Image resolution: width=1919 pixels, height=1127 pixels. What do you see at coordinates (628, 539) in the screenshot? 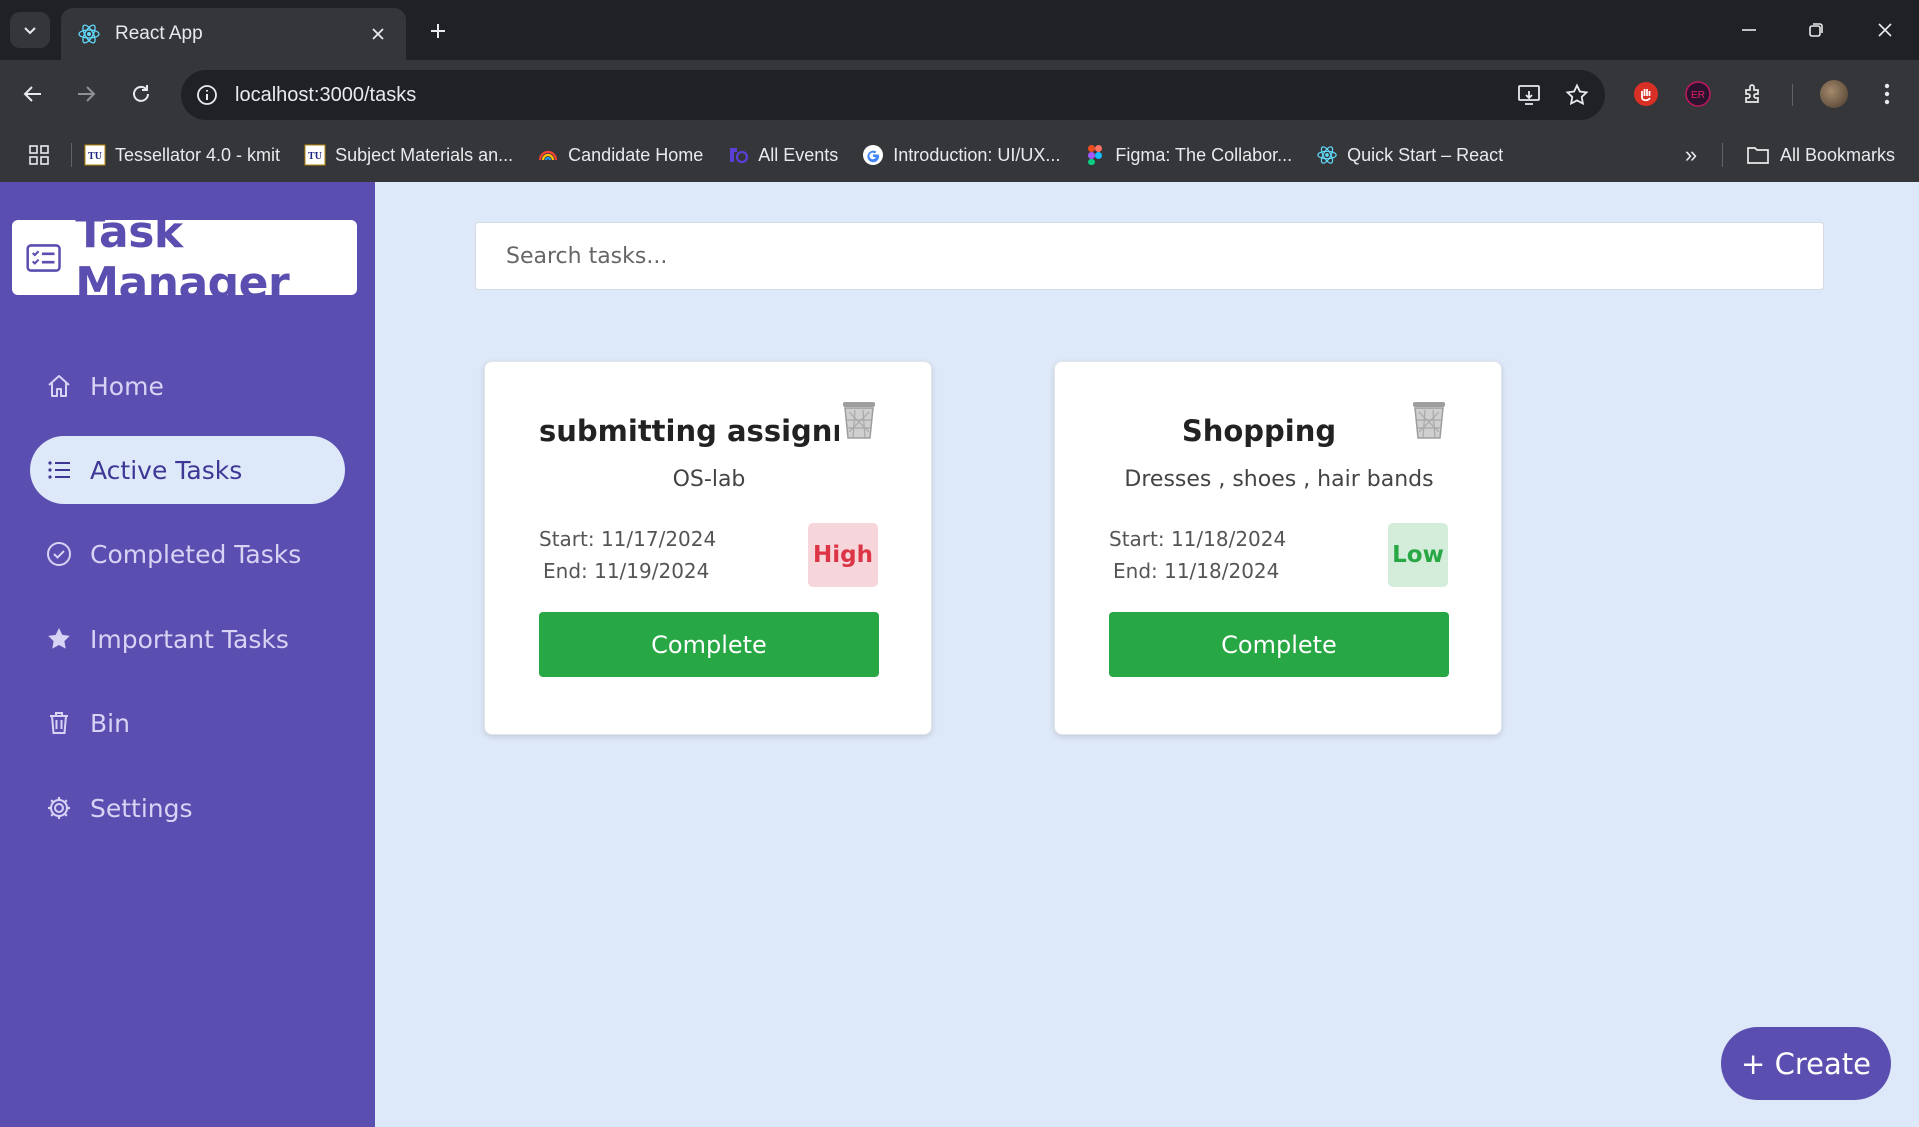
I see `task-start-date: Start: 11/17/2024` at bounding box center [628, 539].